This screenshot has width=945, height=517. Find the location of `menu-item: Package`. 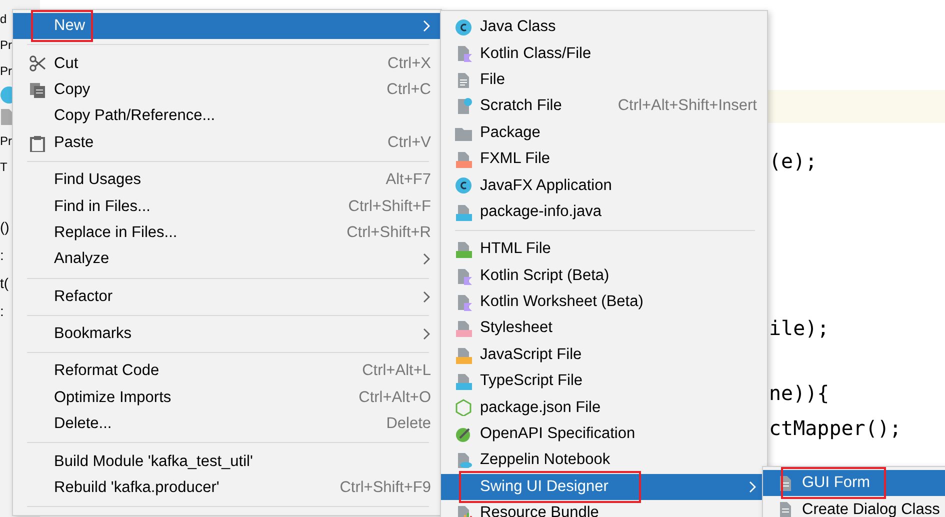

menu-item: Package is located at coordinates (604, 133).